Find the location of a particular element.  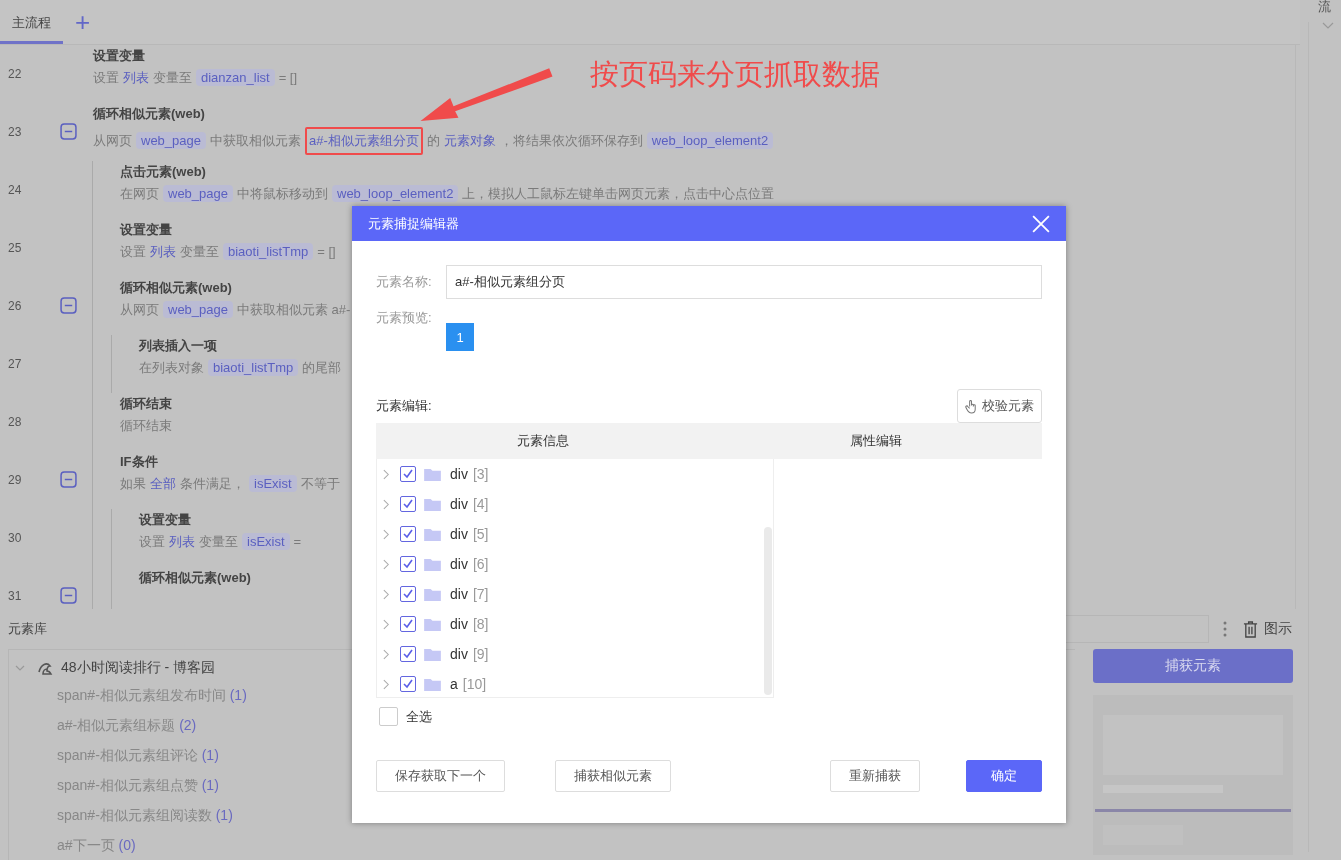

line-number: 23 is located at coordinates (15, 132).